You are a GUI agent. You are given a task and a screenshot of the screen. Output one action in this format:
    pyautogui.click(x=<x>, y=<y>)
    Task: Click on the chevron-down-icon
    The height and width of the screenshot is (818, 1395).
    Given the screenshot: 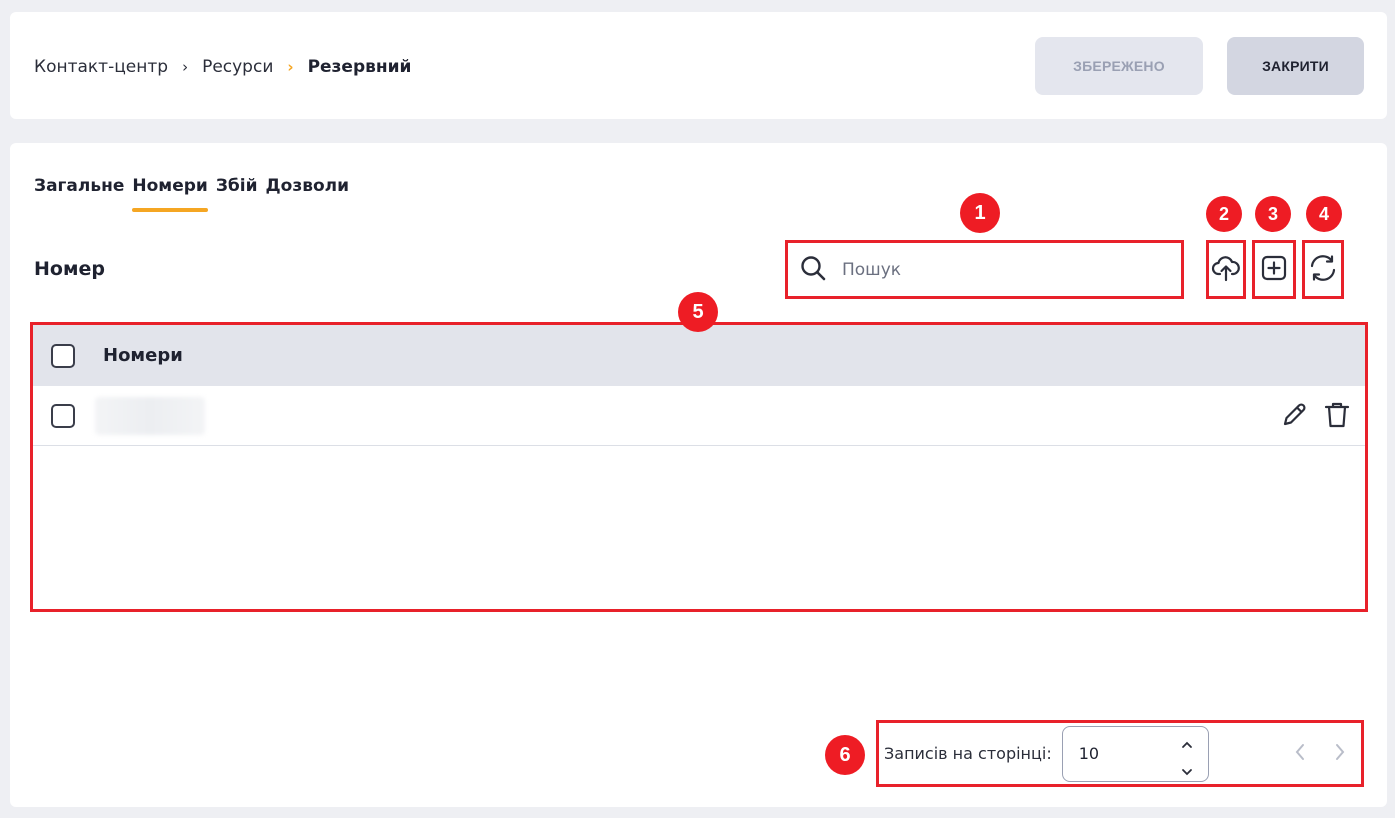 What is the action you would take?
    pyautogui.click(x=1187, y=771)
    